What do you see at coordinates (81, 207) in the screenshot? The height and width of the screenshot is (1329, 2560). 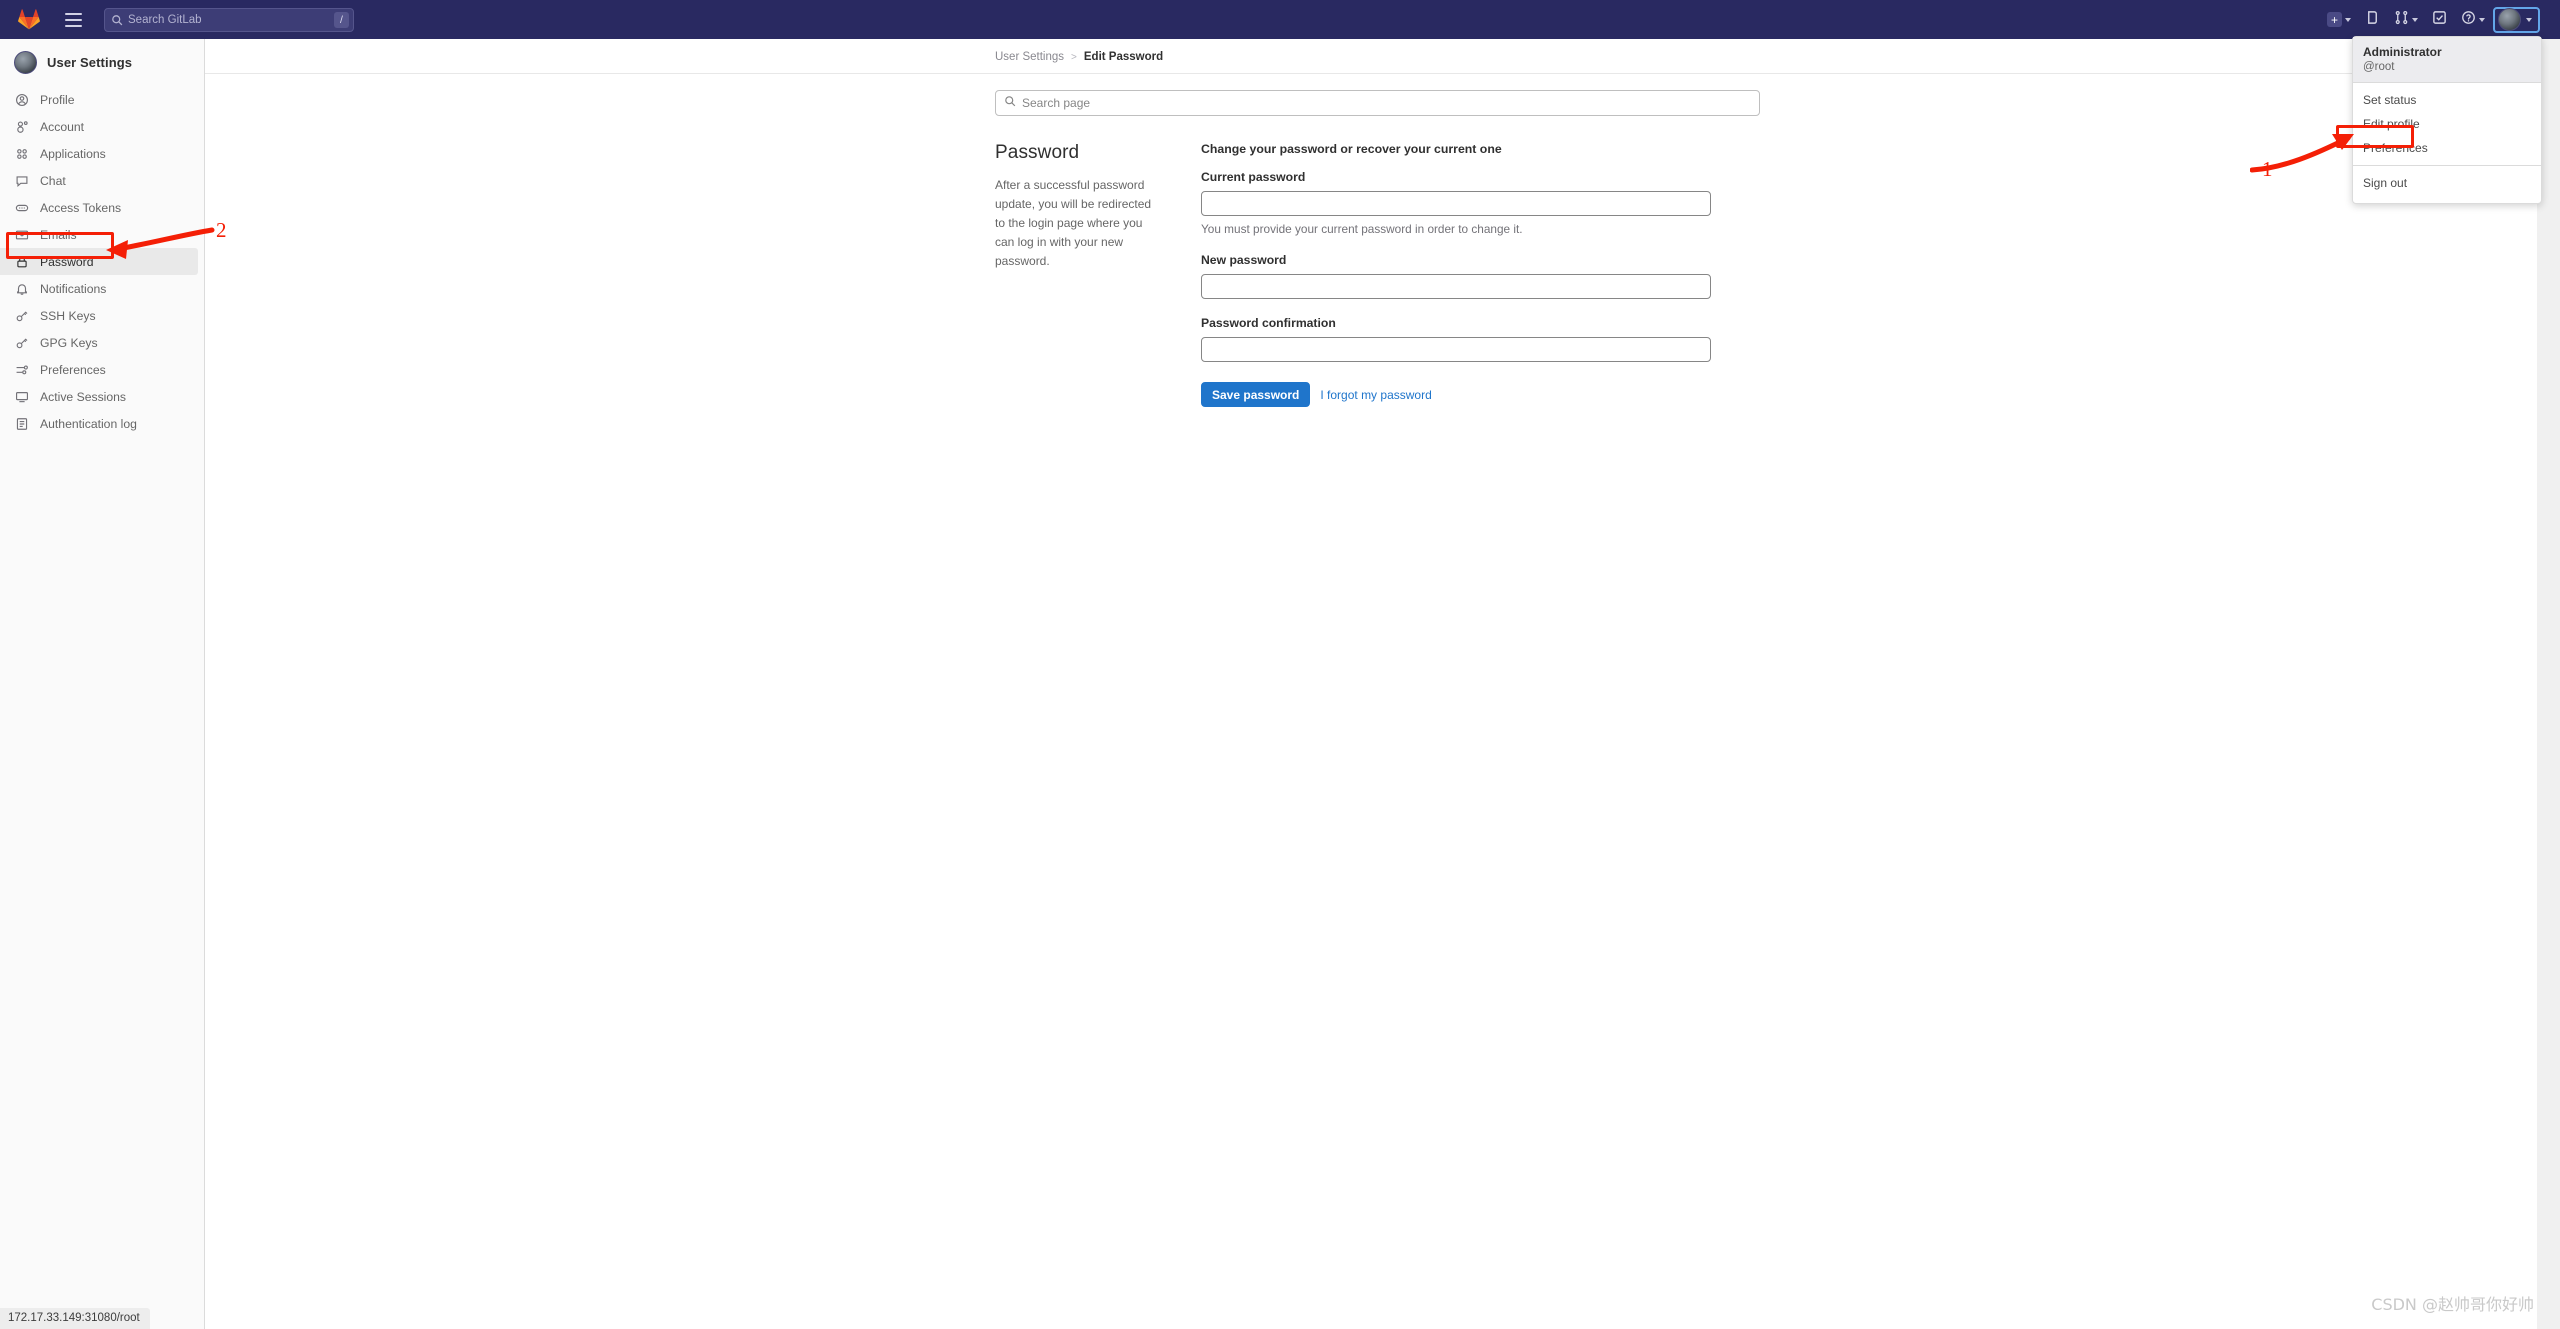 I see `sidebar-item-label: Access Tokens` at bounding box center [81, 207].